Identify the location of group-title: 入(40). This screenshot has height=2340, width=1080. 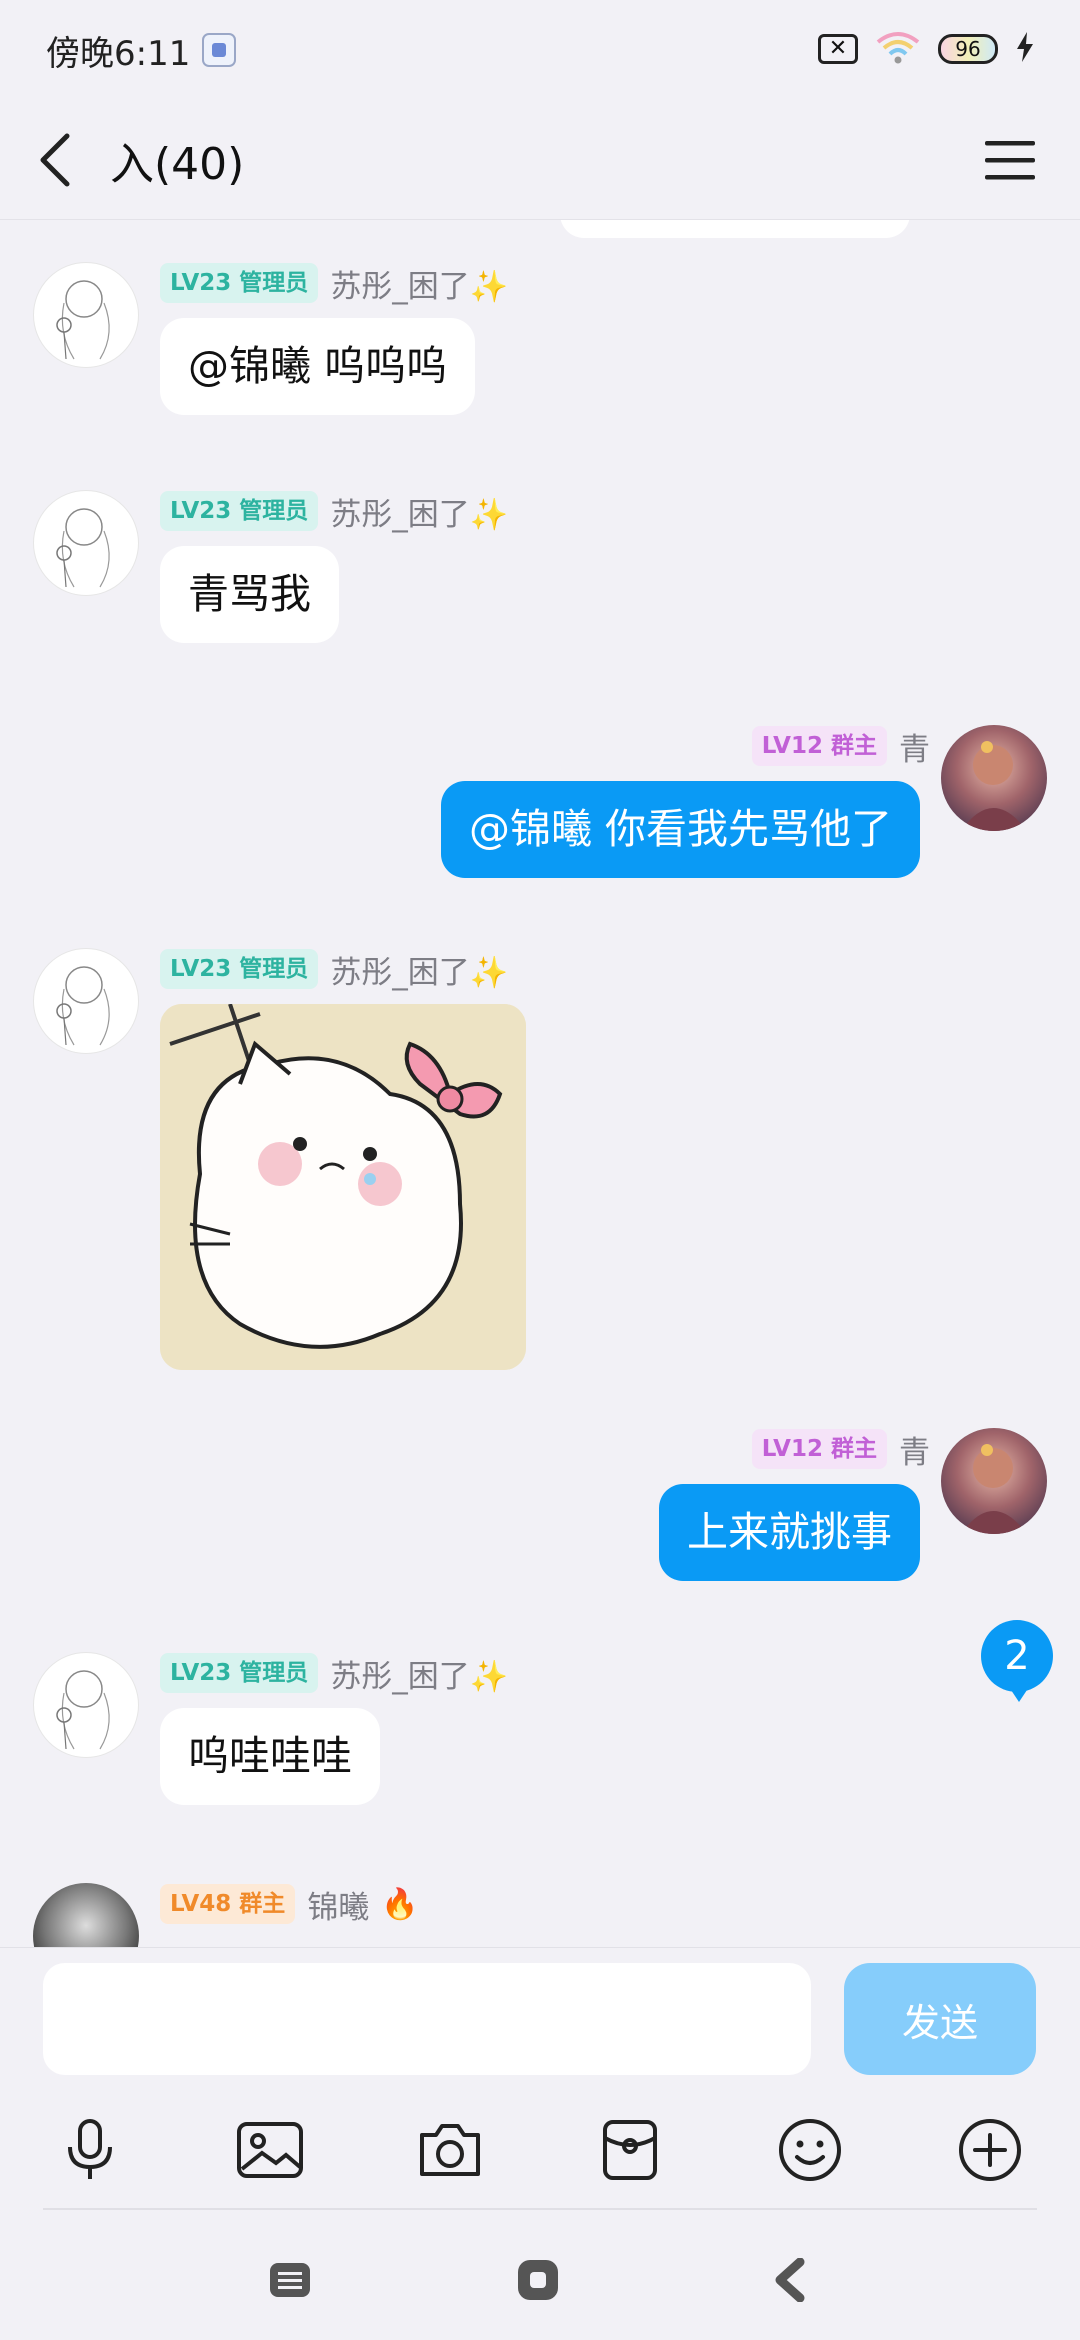
(177, 164).